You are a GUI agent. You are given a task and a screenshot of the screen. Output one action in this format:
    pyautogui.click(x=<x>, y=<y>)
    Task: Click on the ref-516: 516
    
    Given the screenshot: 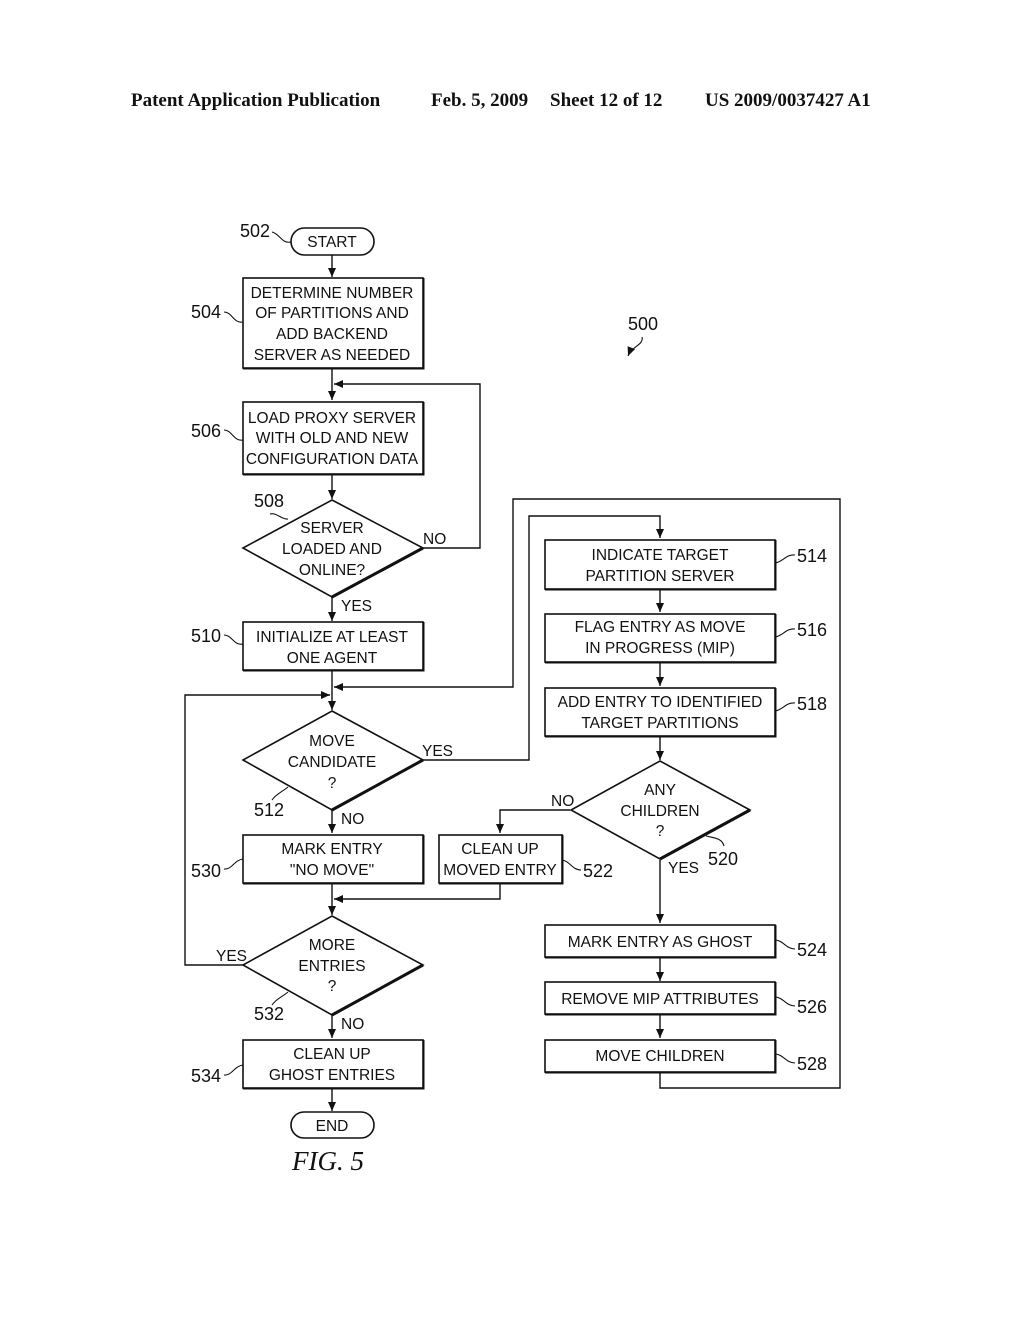 What is the action you would take?
    pyautogui.click(x=812, y=630)
    